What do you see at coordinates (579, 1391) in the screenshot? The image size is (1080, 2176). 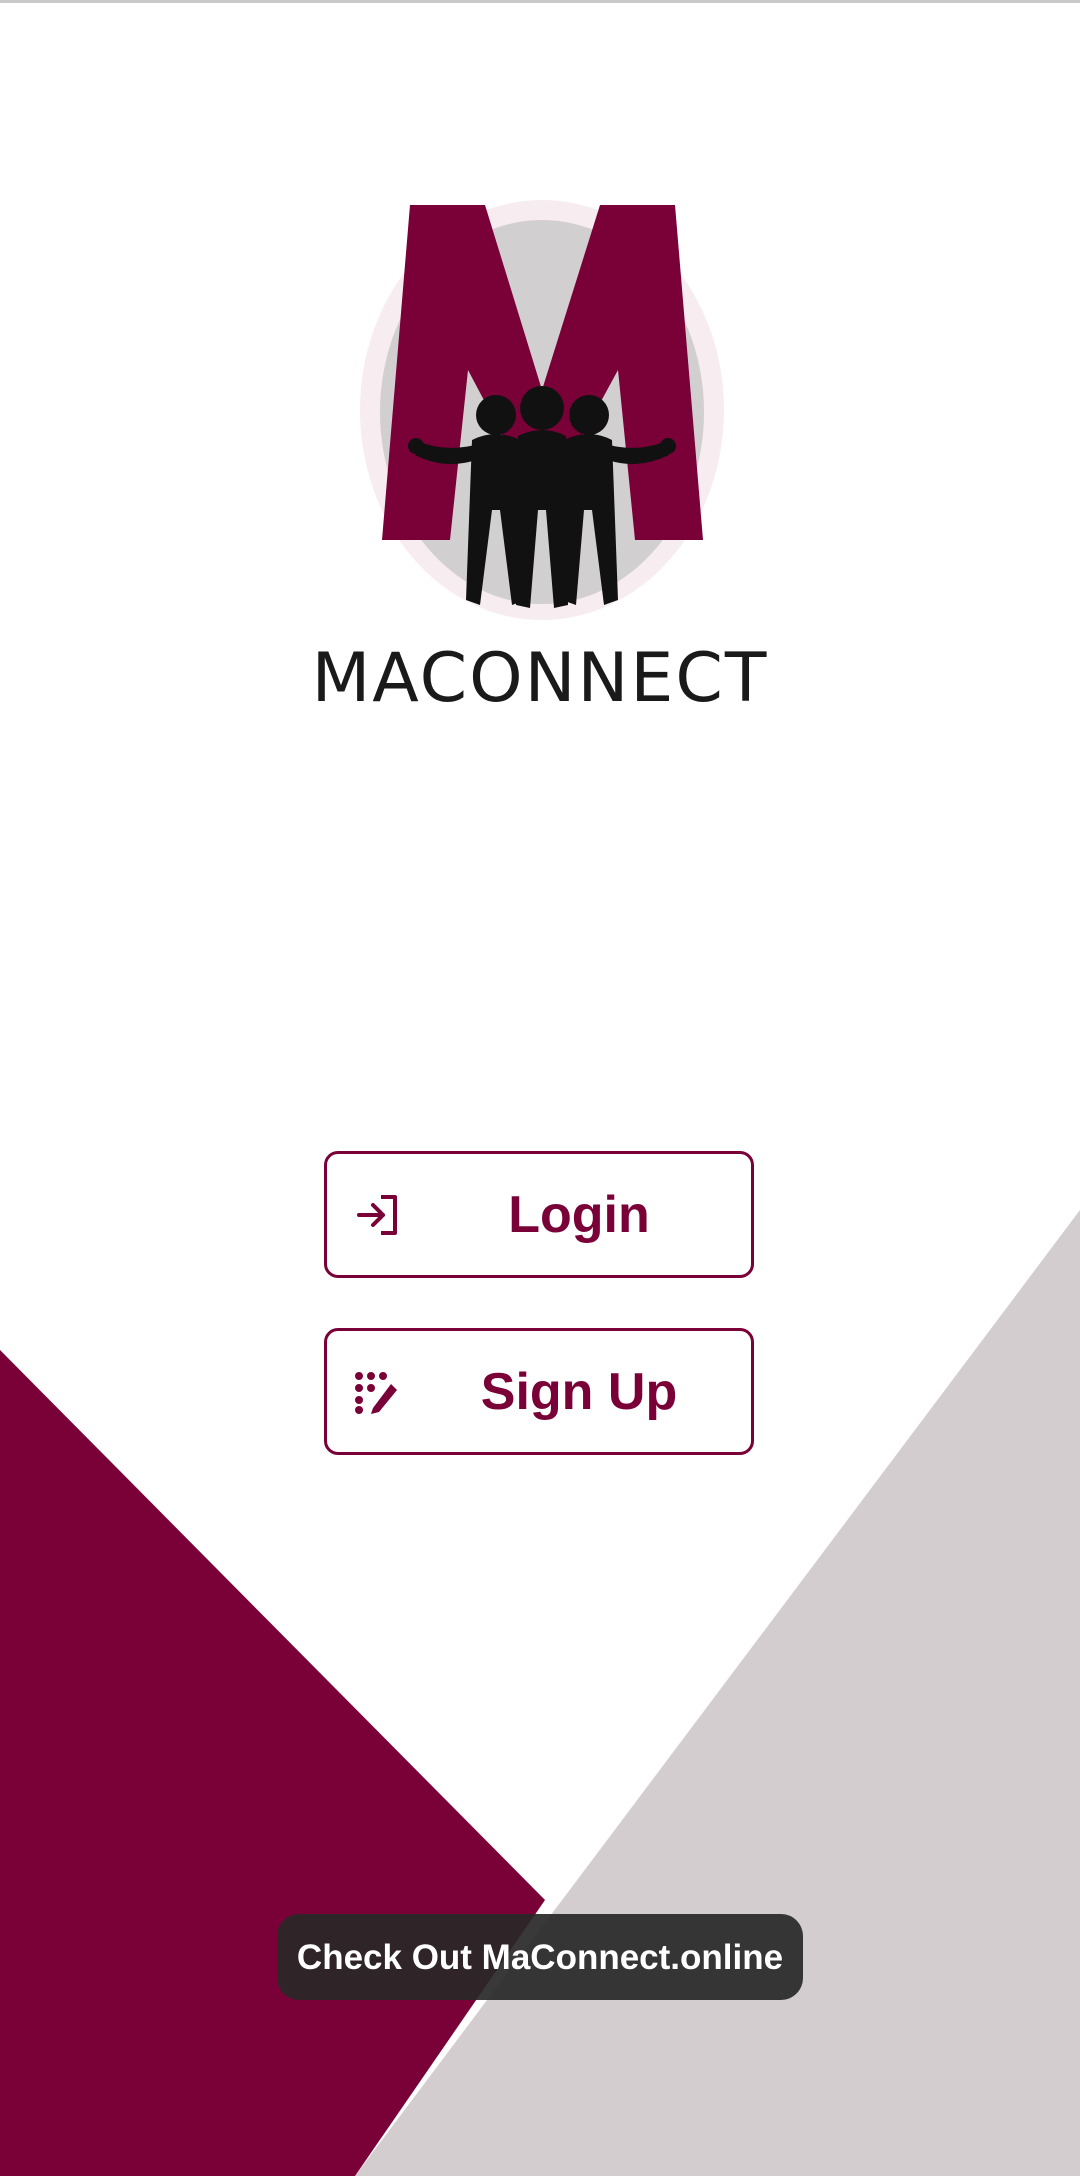 I see `signup-button-label: Sign Up` at bounding box center [579, 1391].